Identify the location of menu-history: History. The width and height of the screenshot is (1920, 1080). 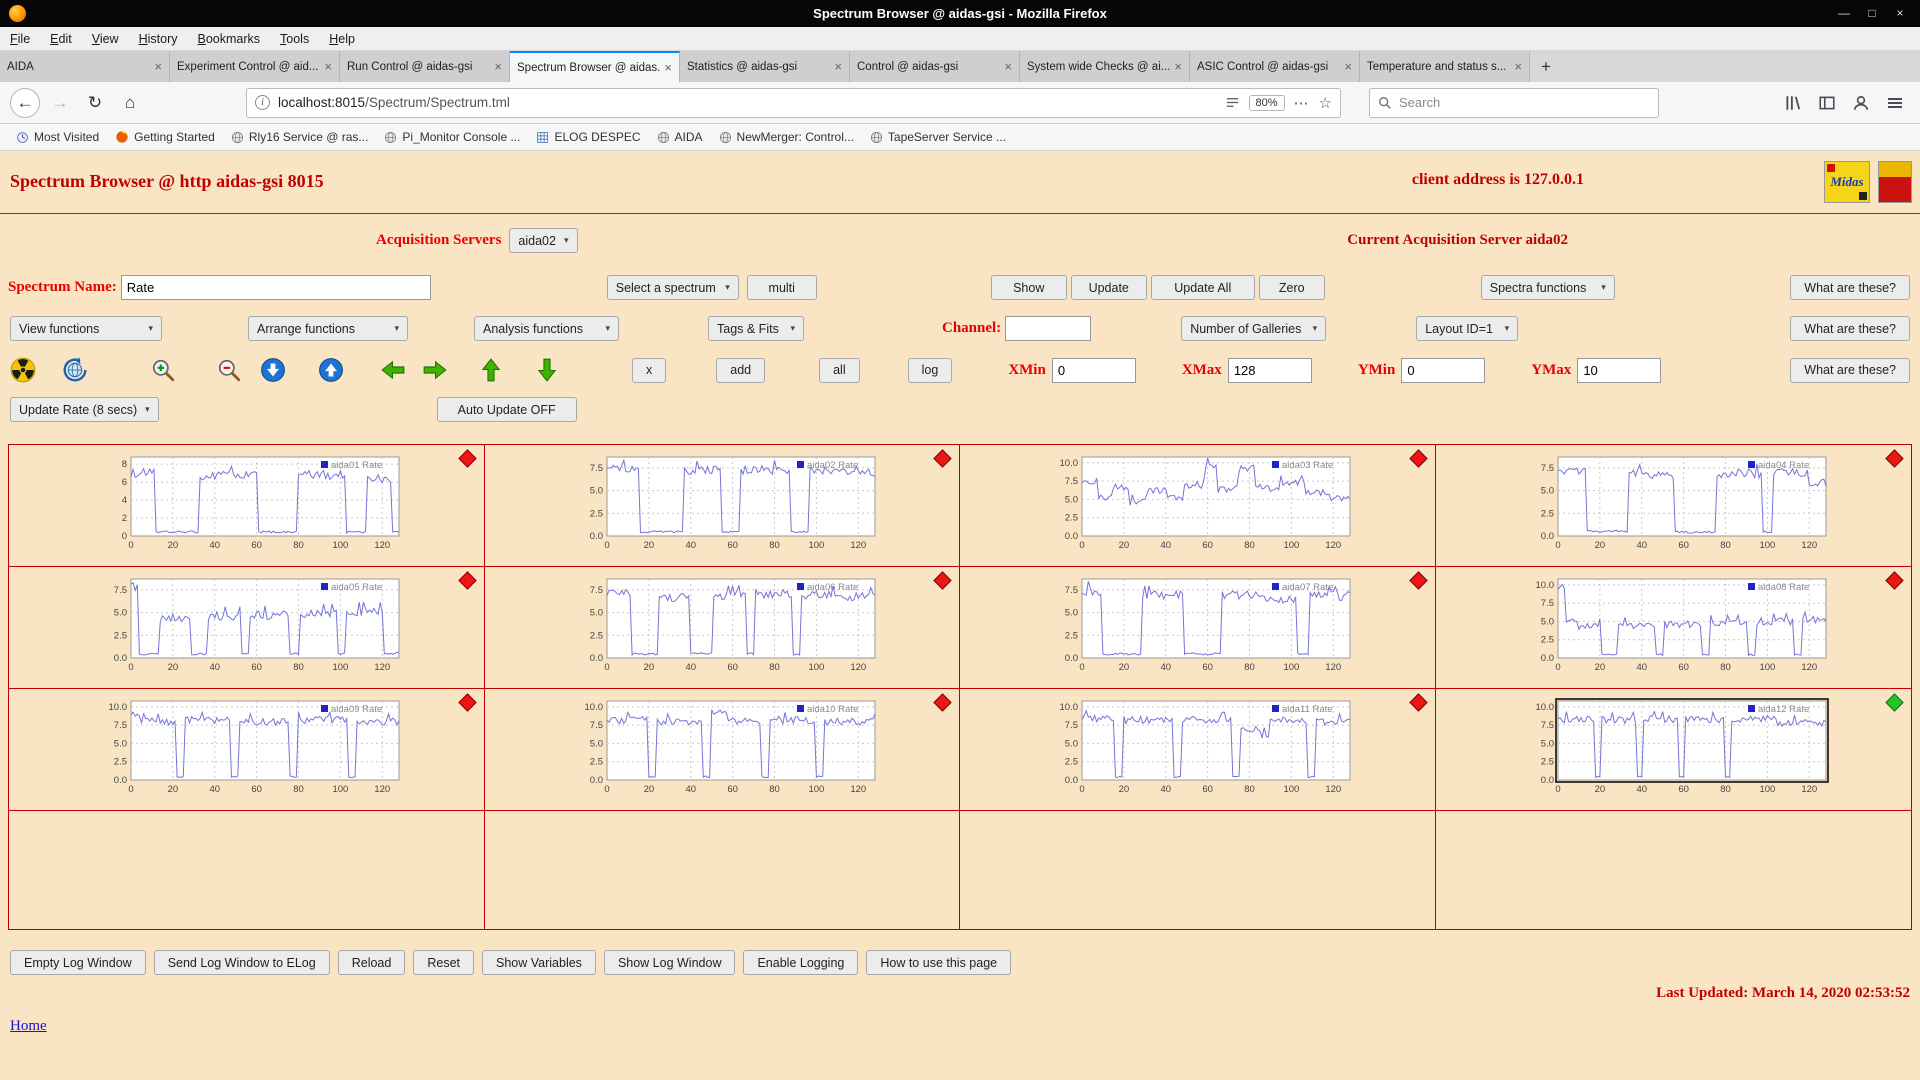
(158, 39).